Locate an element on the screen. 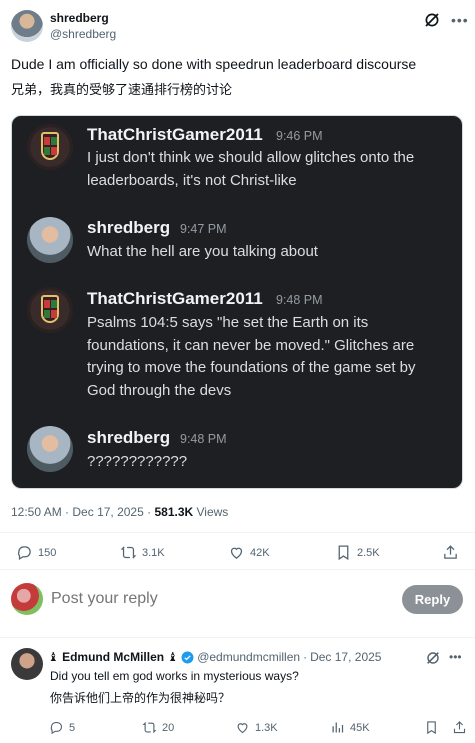 This screenshot has width=475, height=743. repost-count: 3.1K is located at coordinates (153, 552).